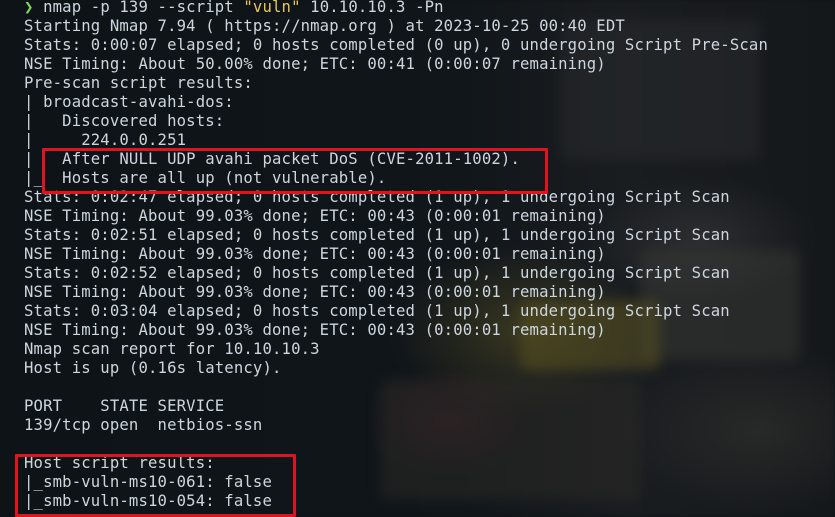 Image resolution: width=835 pixels, height=517 pixels. I want to click on output-line: |_ Hosts are all up (not vulnerable)., so click(205, 178).